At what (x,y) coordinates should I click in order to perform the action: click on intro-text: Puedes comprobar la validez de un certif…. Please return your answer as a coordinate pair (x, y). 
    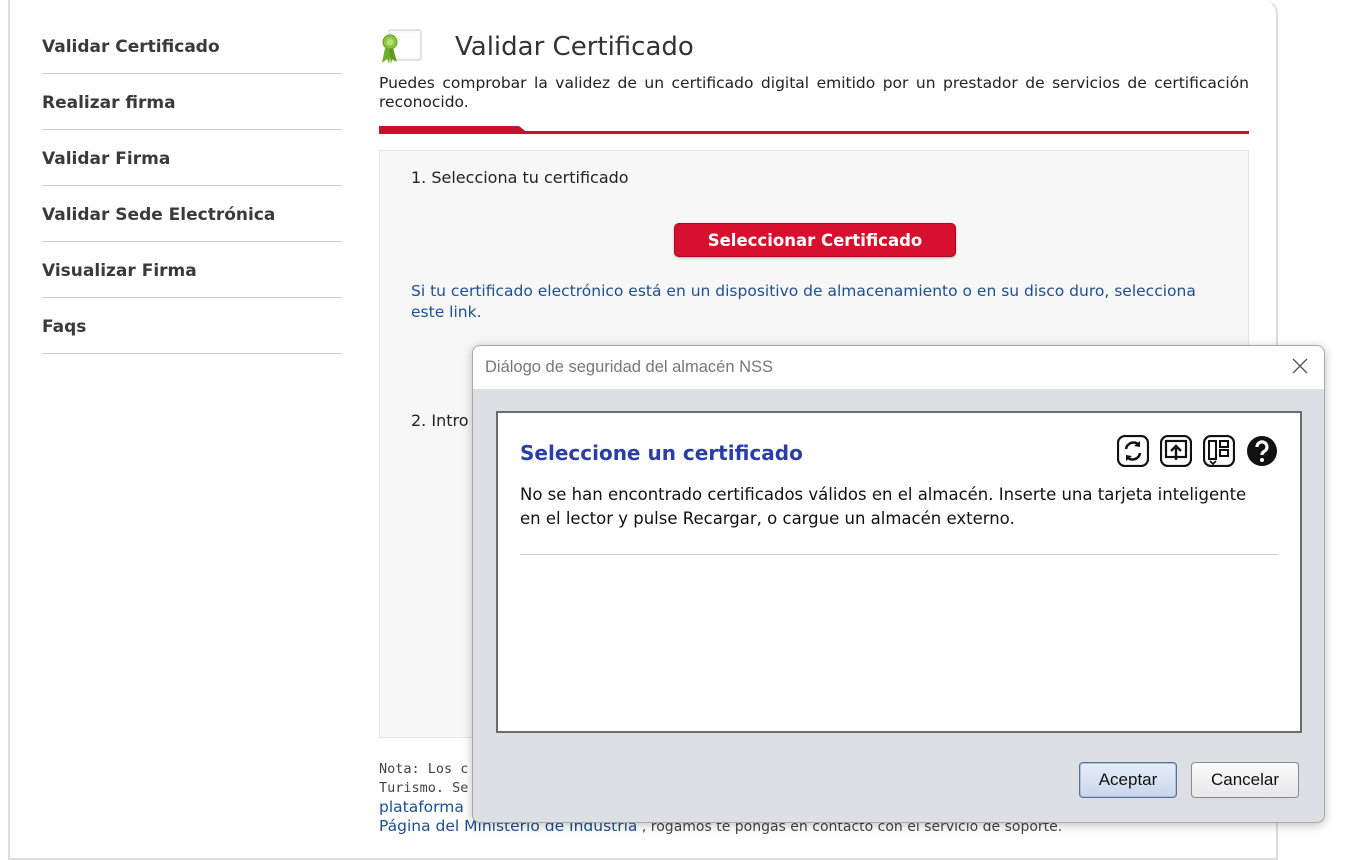
    Looking at the image, I should click on (814, 92).